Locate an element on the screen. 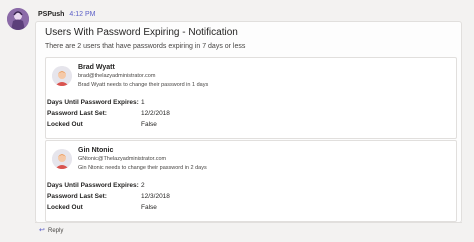 This screenshot has height=242, width=474. user-name: Gin Ntonic is located at coordinates (96, 150).